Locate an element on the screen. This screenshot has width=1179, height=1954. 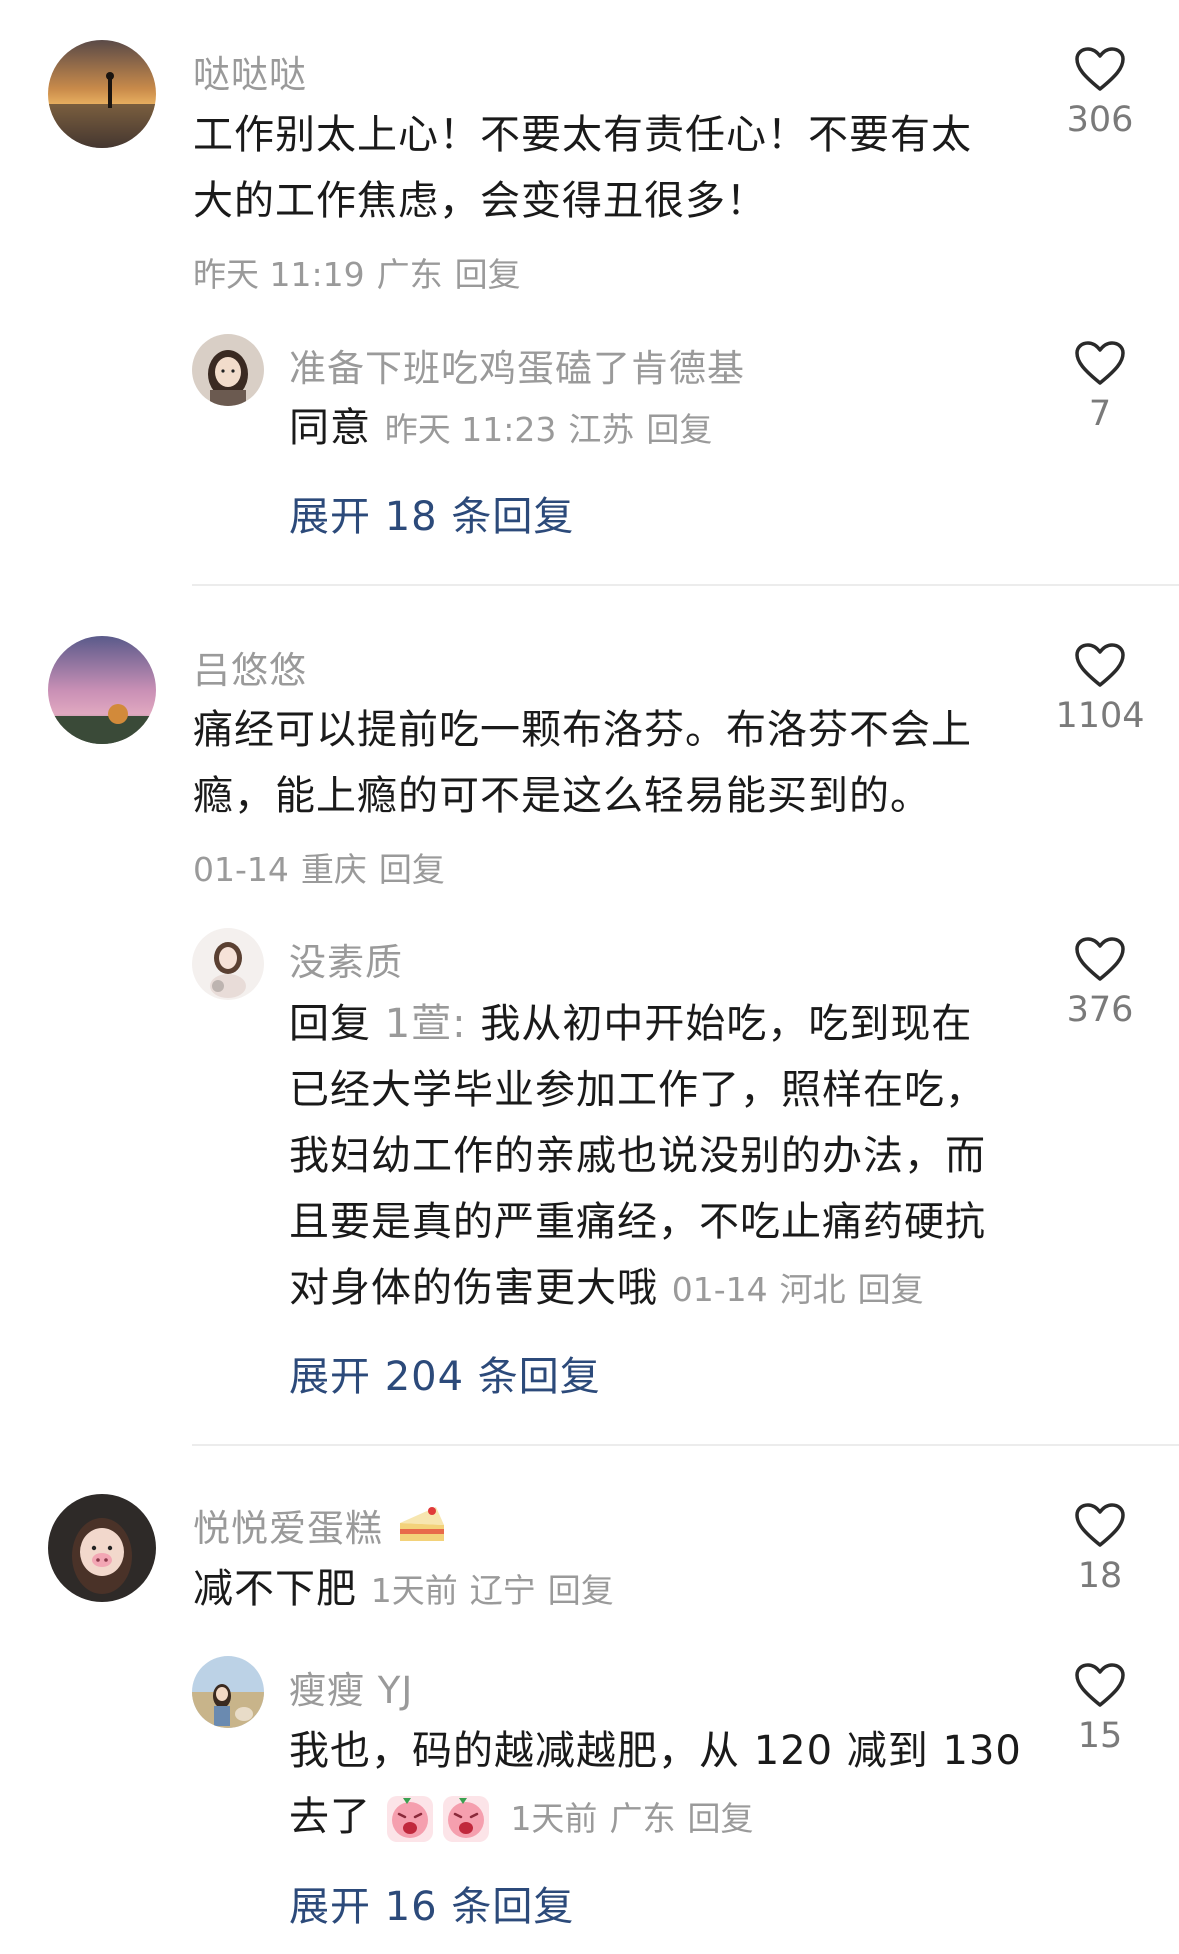
like-count: 1104 is located at coordinates (1100, 716).